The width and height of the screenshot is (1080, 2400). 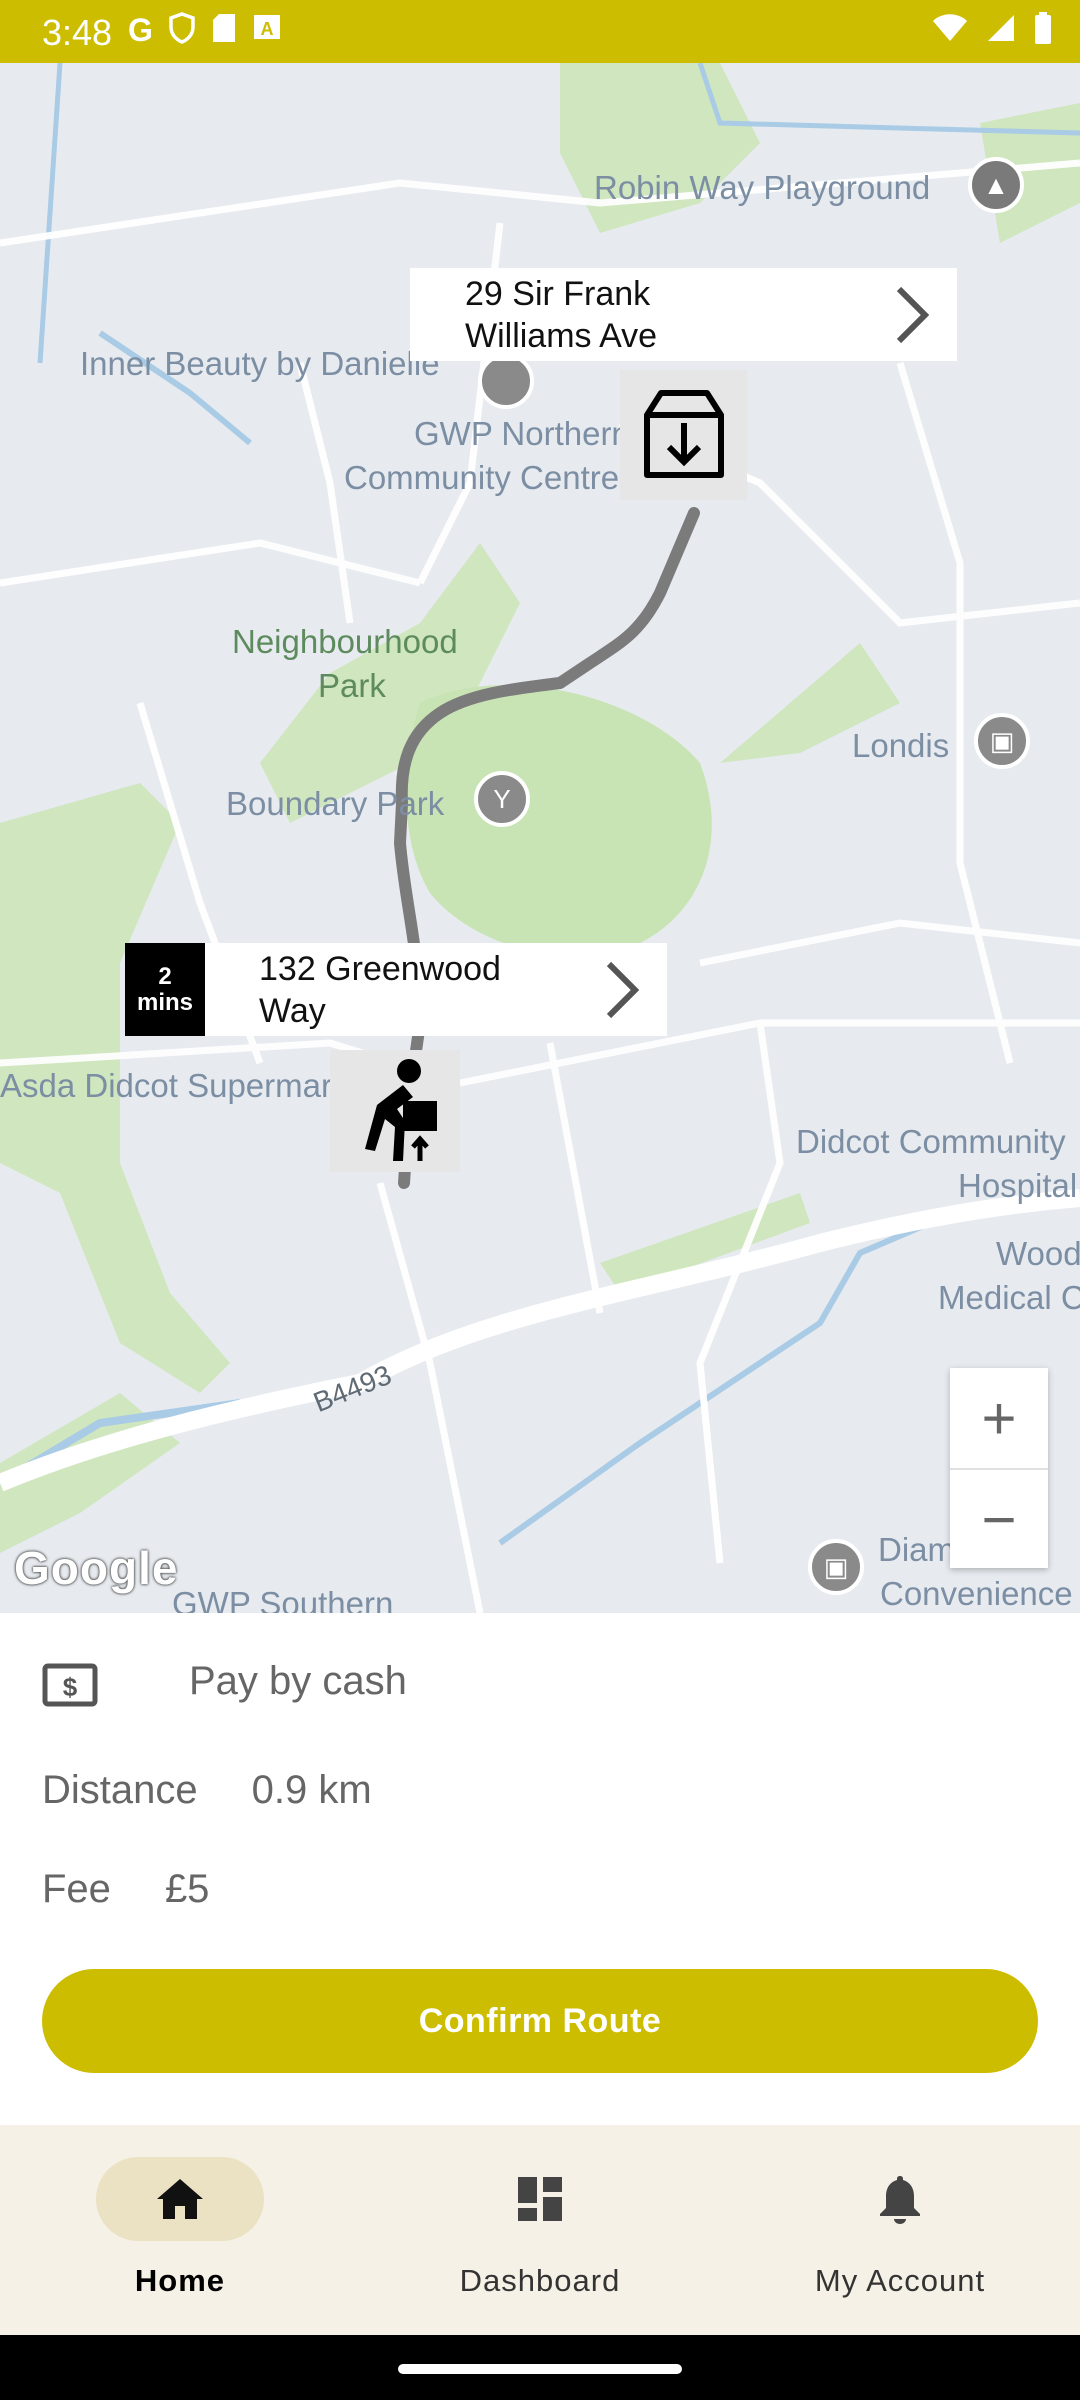 What do you see at coordinates (901, 745) in the screenshot?
I see `map-label-londis: Londis` at bounding box center [901, 745].